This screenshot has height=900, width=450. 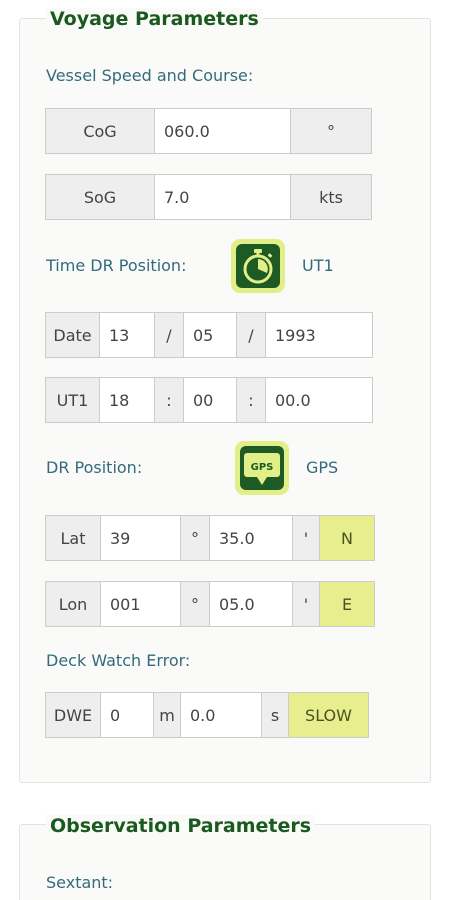 I want to click on lon-label: Lon, so click(x=73, y=604).